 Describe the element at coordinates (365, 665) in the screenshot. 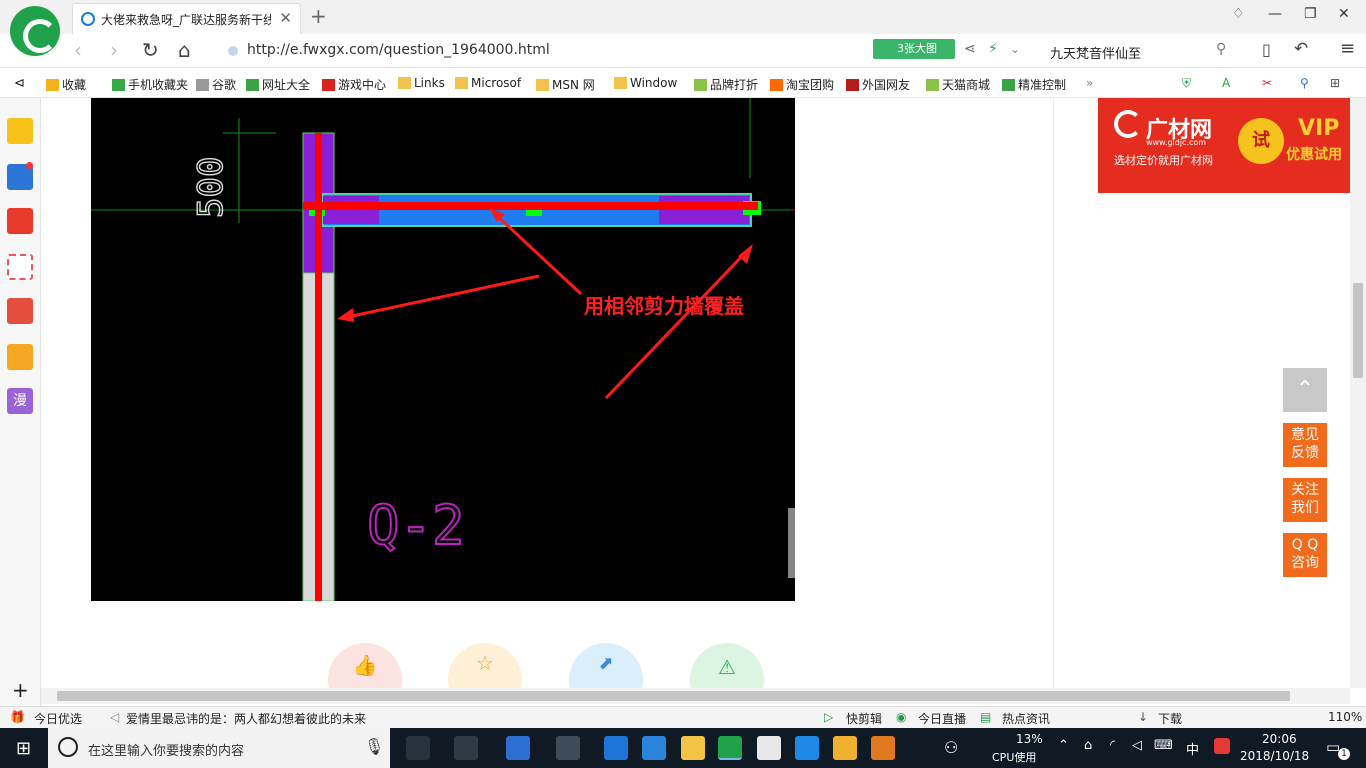

I see `like-button: 👍` at that location.